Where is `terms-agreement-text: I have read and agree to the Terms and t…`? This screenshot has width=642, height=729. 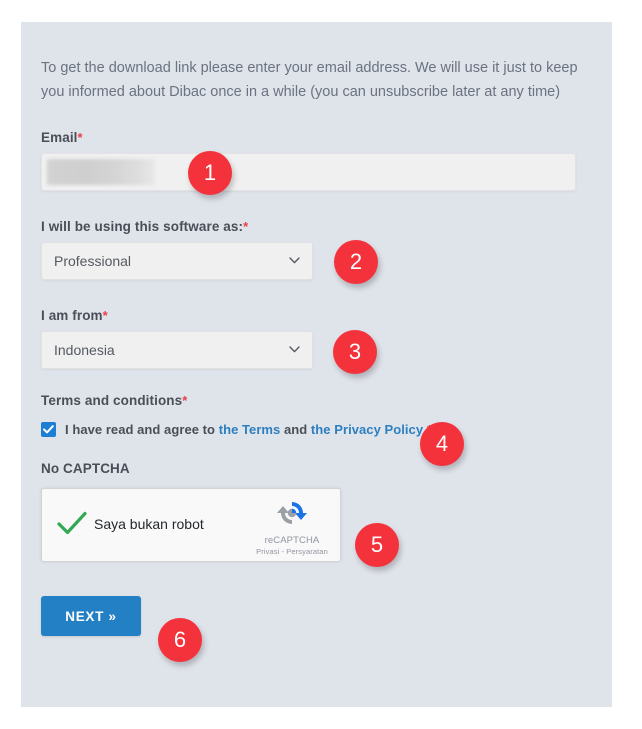
terms-agreement-text: I have read and agree to the Terms and t… is located at coordinates (248, 429).